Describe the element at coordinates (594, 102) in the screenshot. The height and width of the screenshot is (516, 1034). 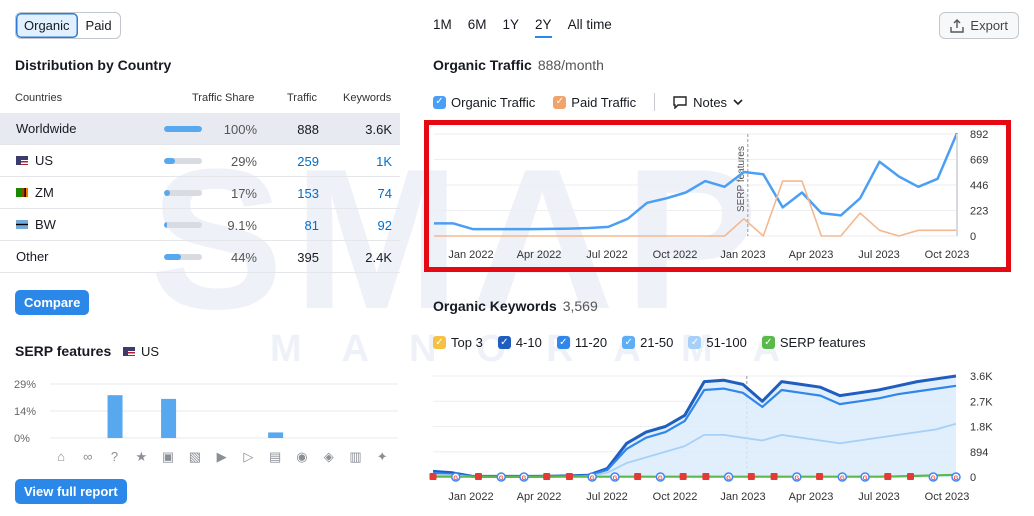
I see `legend-paid-traffic: ✓ Paid Traffic` at that location.